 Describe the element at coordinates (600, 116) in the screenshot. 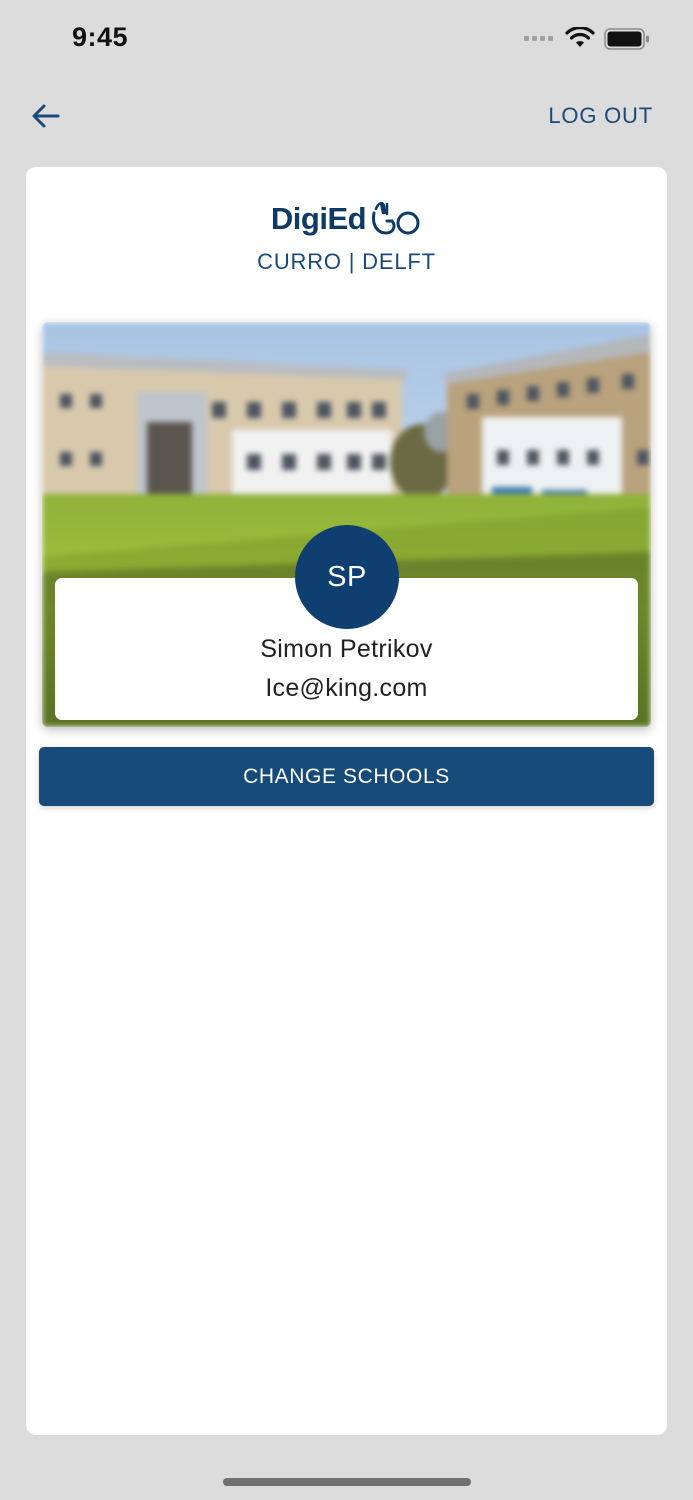

I see `logout-button: LOG OUT` at that location.